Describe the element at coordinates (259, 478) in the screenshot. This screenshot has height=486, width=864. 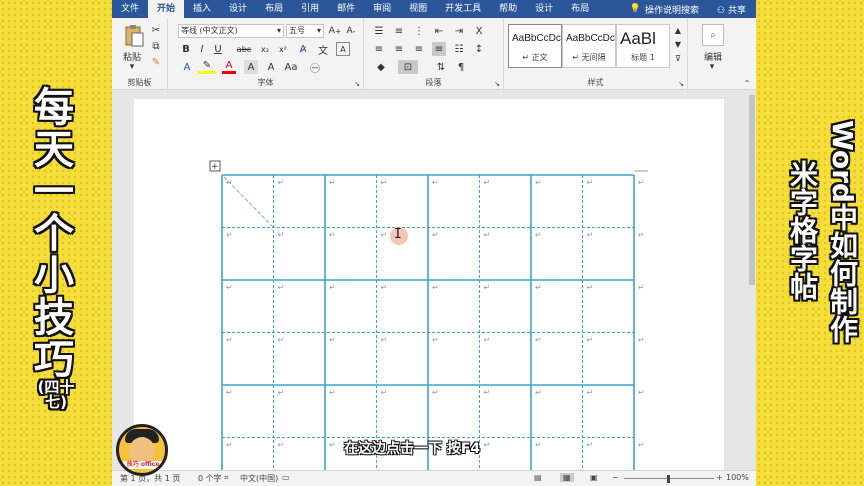
I see `language: 中文(中国)` at that location.